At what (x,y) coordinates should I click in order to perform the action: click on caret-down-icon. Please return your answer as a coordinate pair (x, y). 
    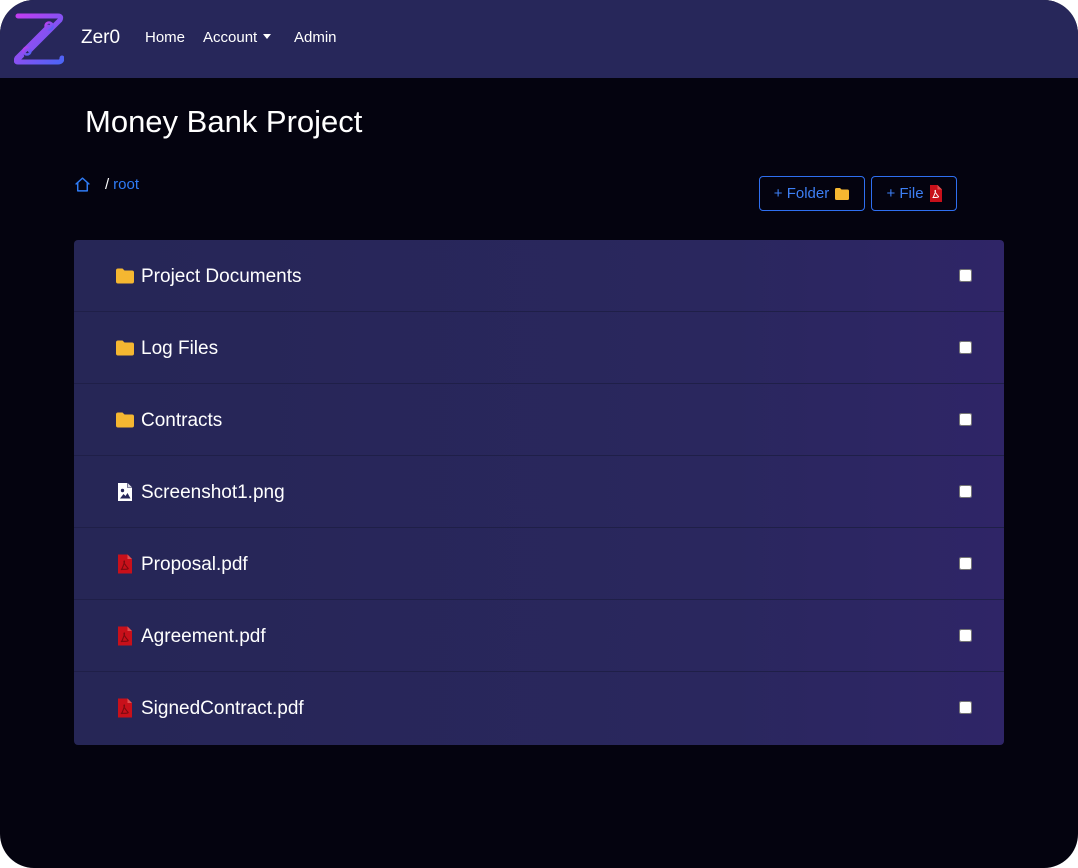
    Looking at the image, I should click on (267, 36).